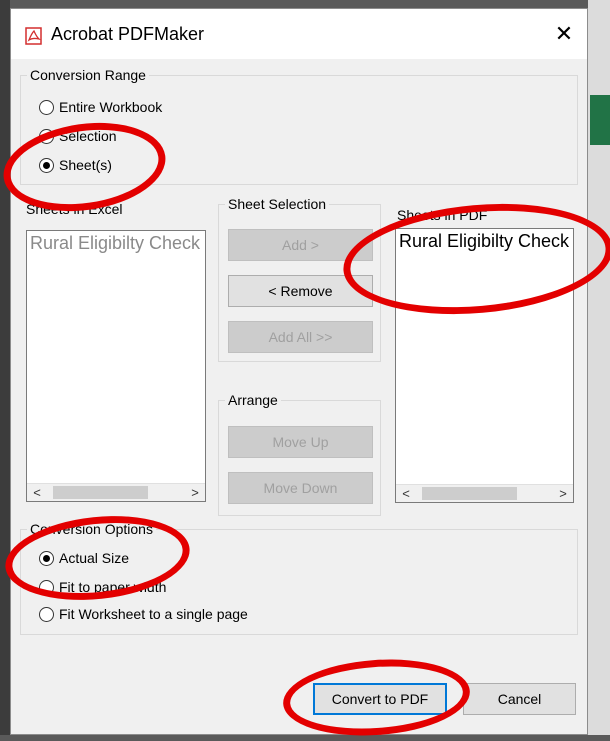 This screenshot has height=741, width=610. I want to click on arrange-group: Arrange Move Up Move Down, so click(299, 453).